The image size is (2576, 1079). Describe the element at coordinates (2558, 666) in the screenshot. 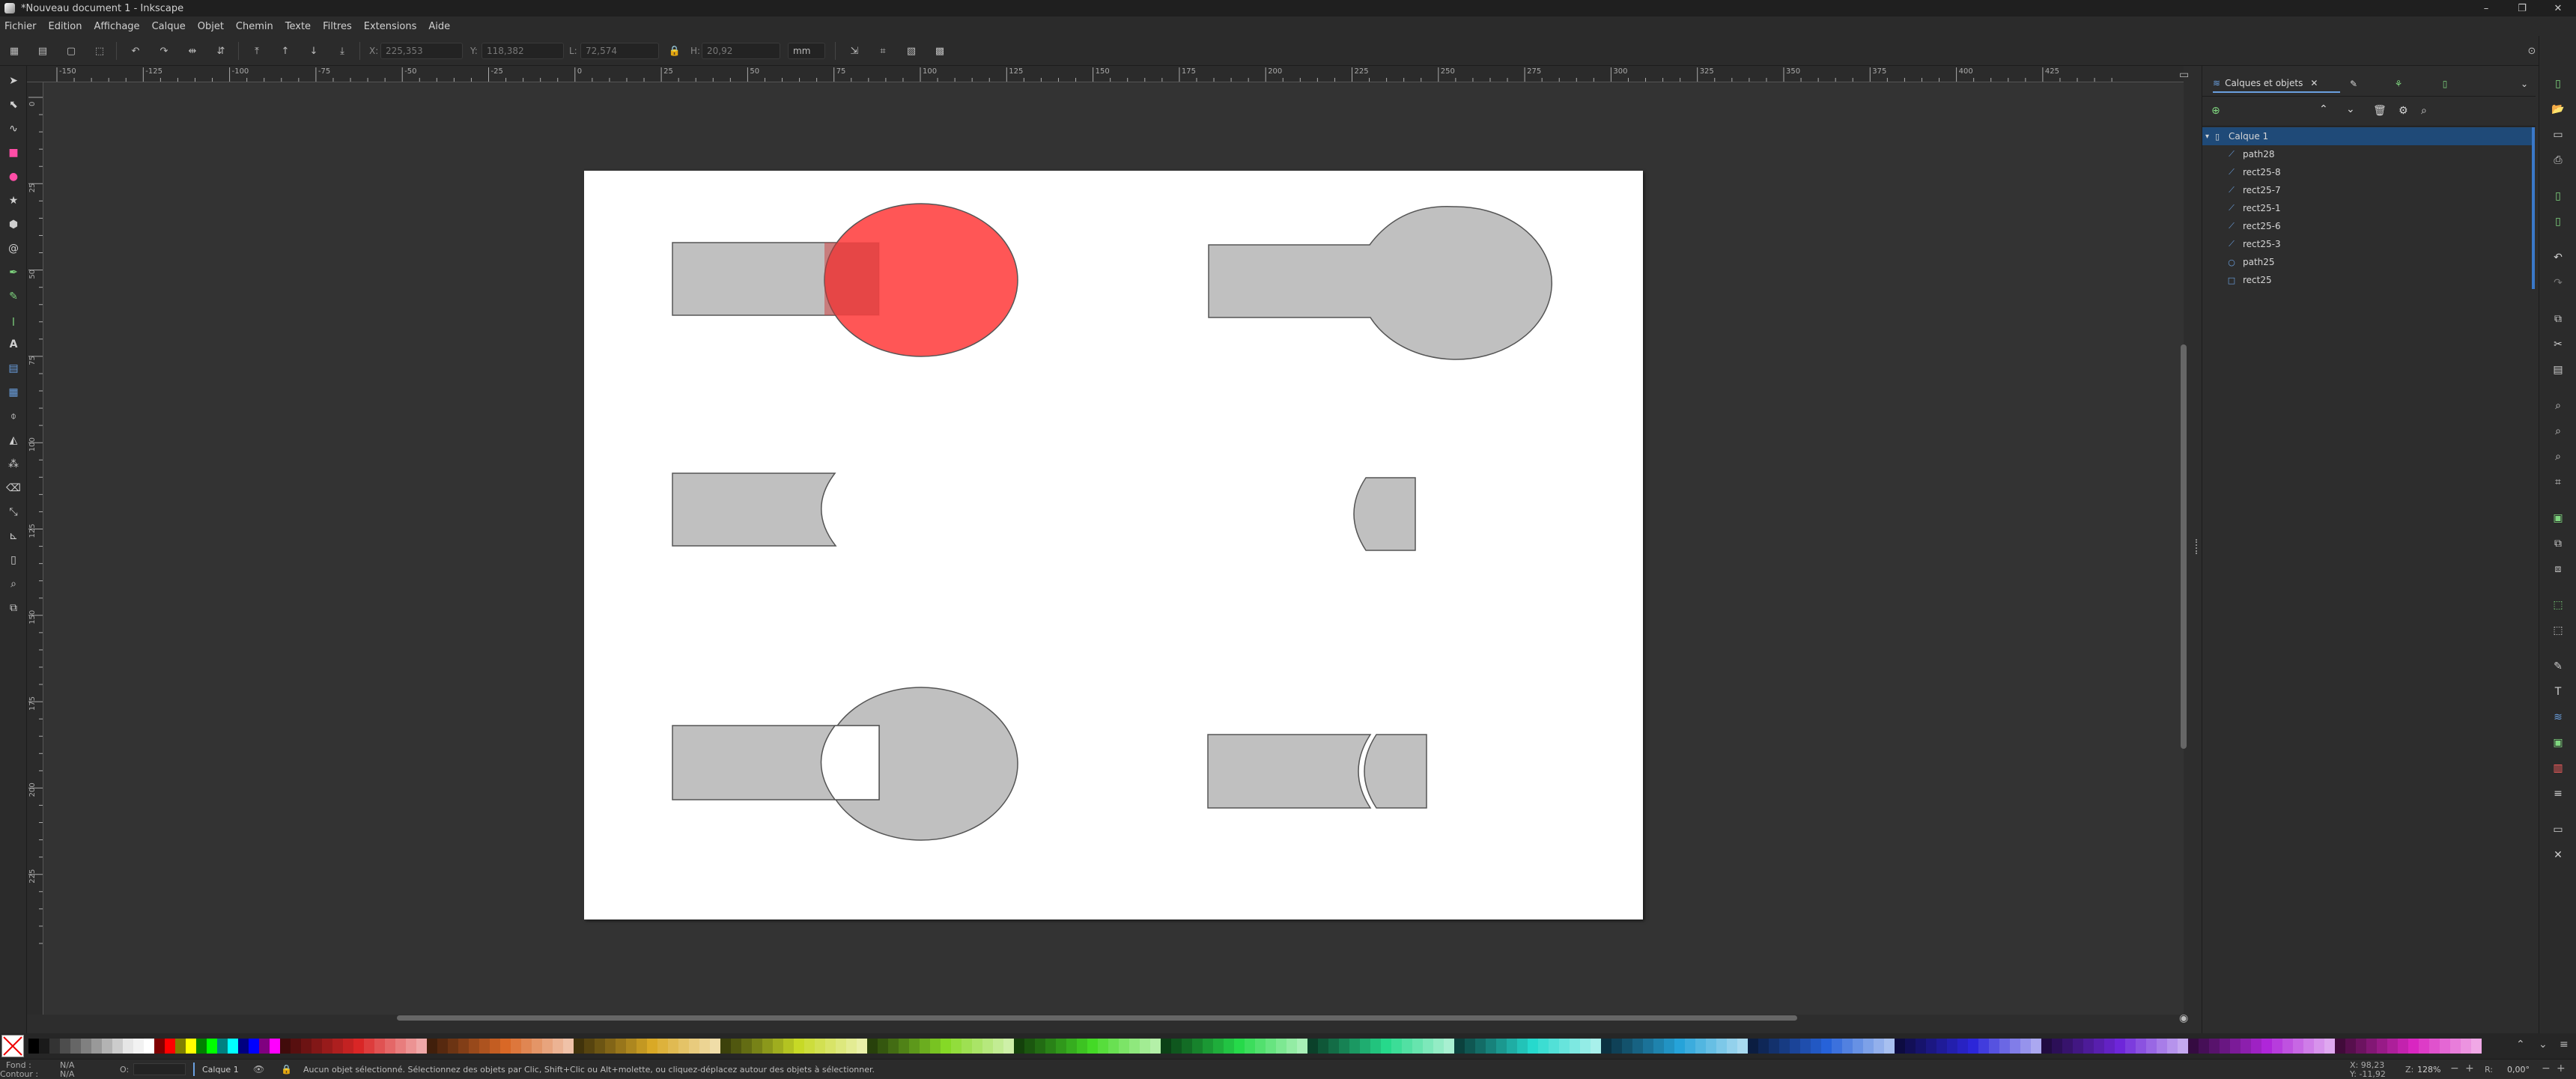

I see `fill-stroke-icon: ✎` at that location.